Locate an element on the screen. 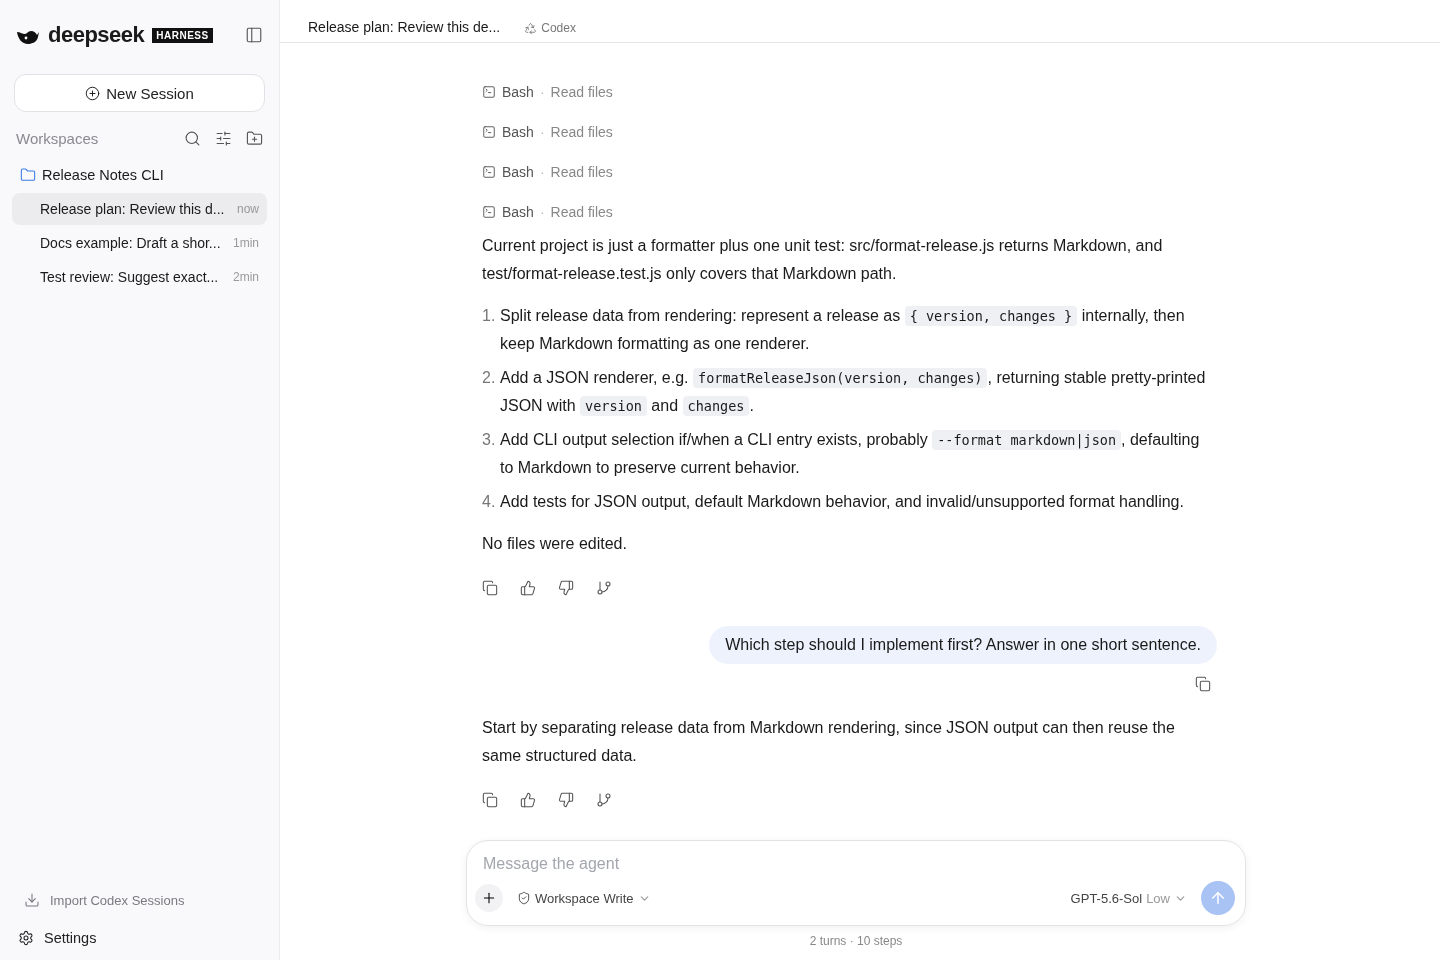  session-item: Docs example: Draft a shor... 1min is located at coordinates (139, 243).